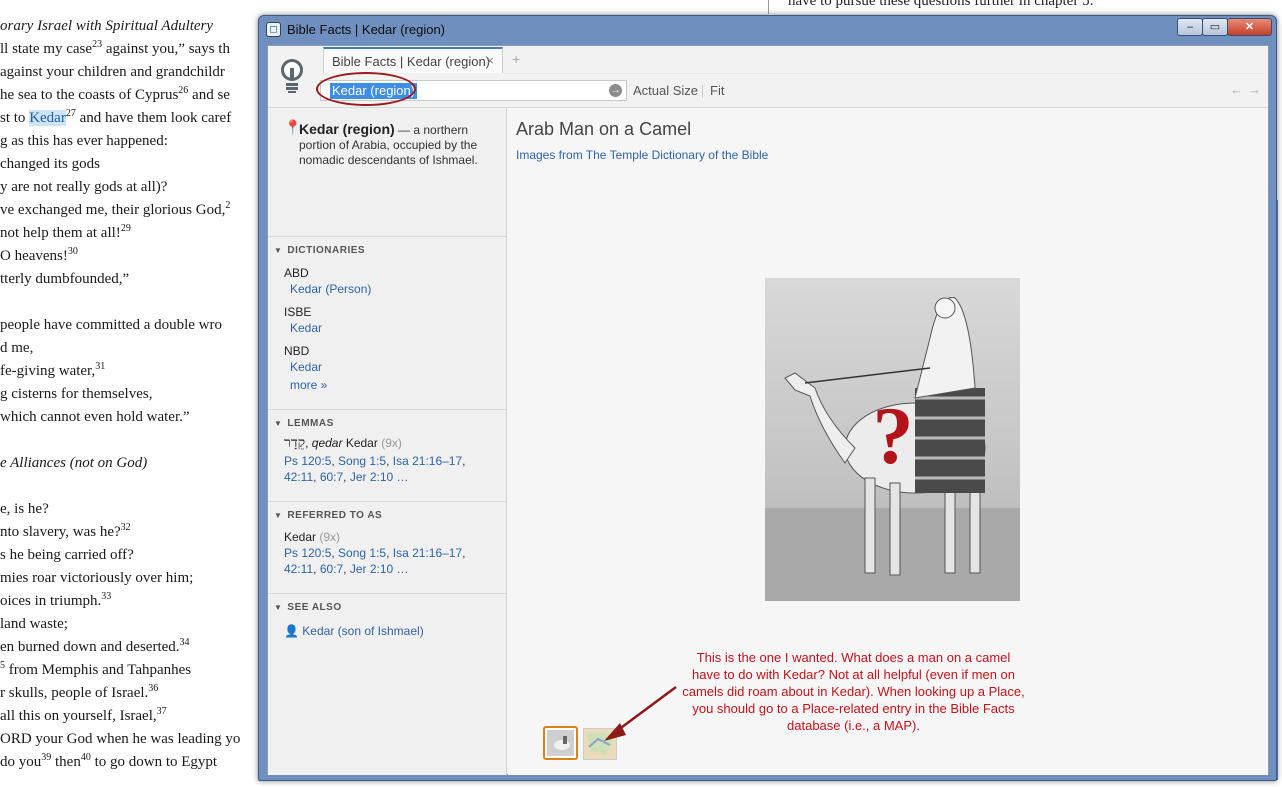 The width and height of the screenshot is (1282, 787). I want to click on background-divider, so click(768, 7).